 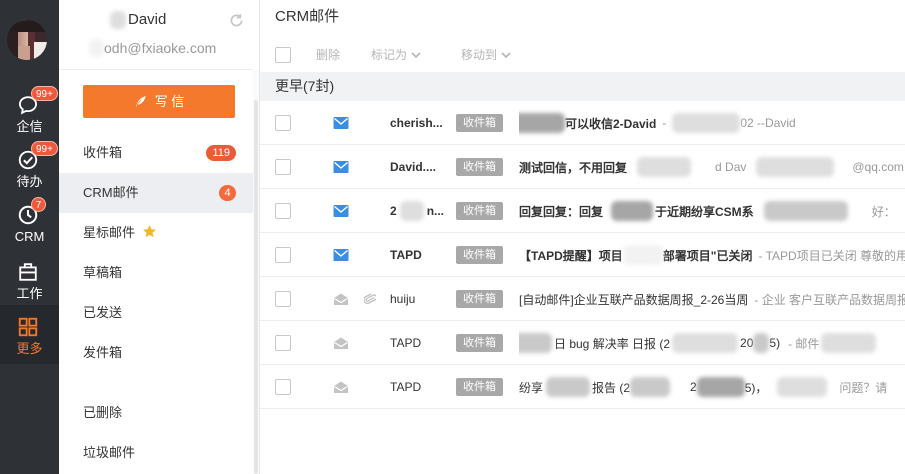 What do you see at coordinates (27, 40) in the screenshot?
I see `avatar` at bounding box center [27, 40].